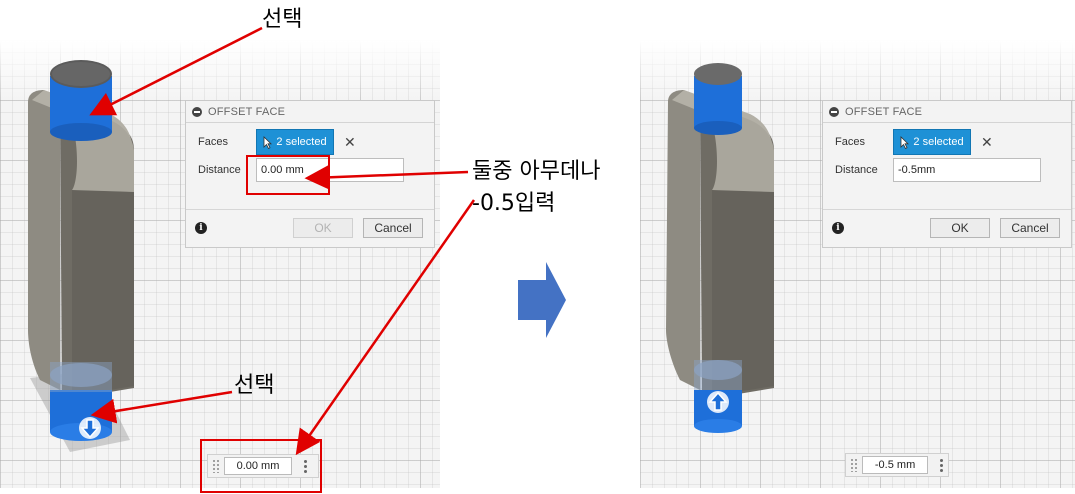 This screenshot has height=494, width=1075. I want to click on arrow-to-top-face, so click(176, 71).